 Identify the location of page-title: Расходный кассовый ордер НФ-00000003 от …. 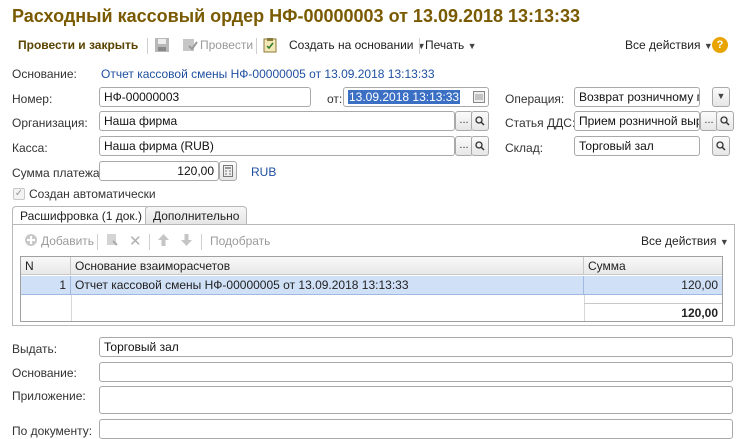
(296, 16).